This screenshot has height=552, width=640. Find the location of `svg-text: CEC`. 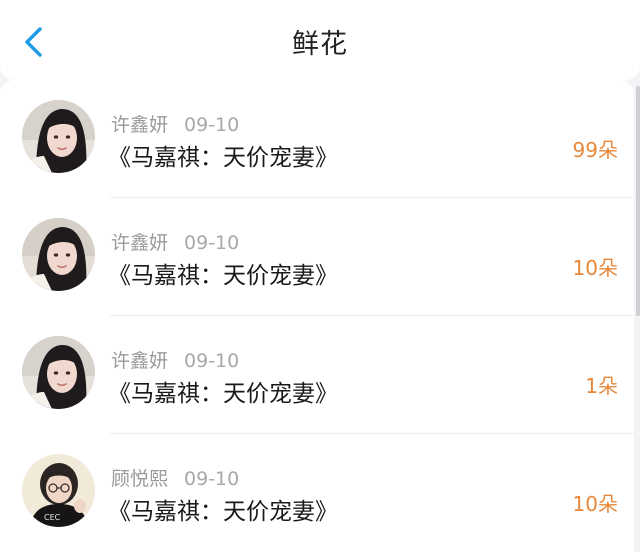

svg-text: CEC is located at coordinates (52, 517).